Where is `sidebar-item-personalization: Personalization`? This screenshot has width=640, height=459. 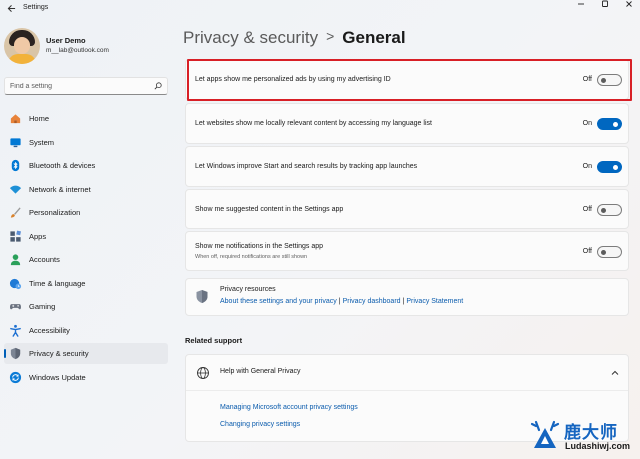
sidebar-item-personalization: Personalization is located at coordinates (86, 212).